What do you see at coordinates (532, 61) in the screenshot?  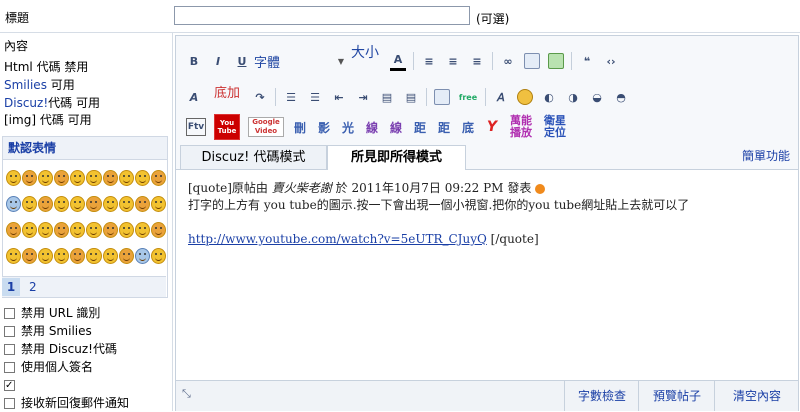 I see `email-icon` at bounding box center [532, 61].